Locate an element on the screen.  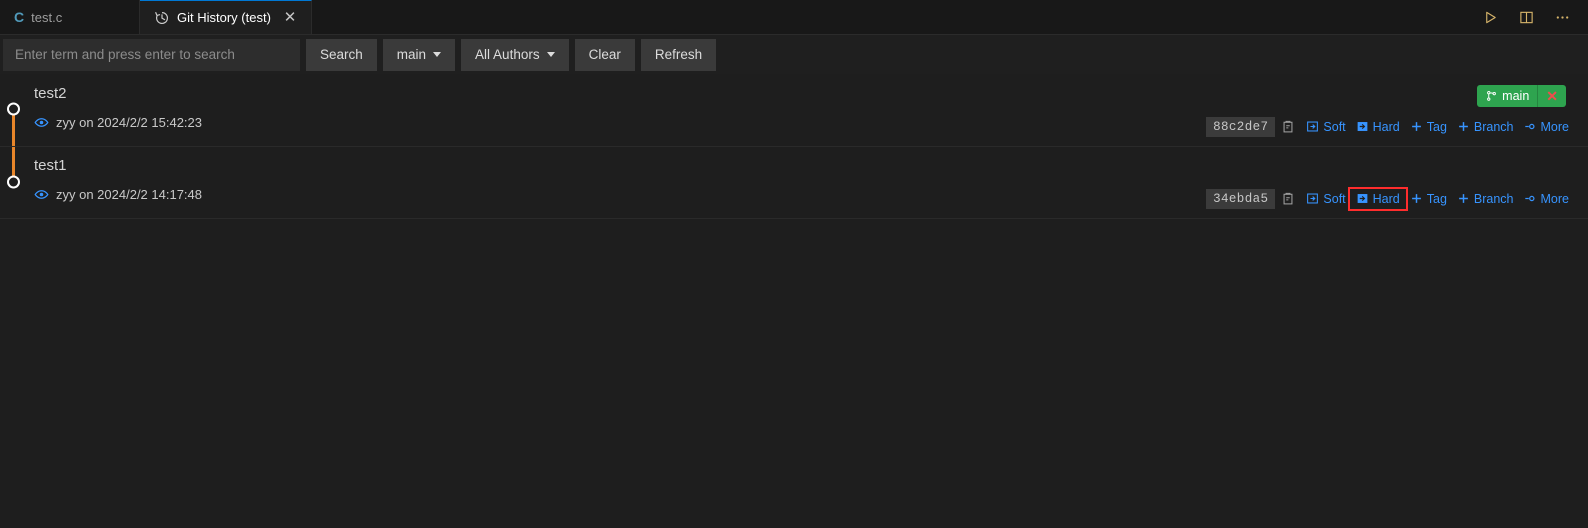
commit-hash: 34ebda5 is located at coordinates (1241, 199).